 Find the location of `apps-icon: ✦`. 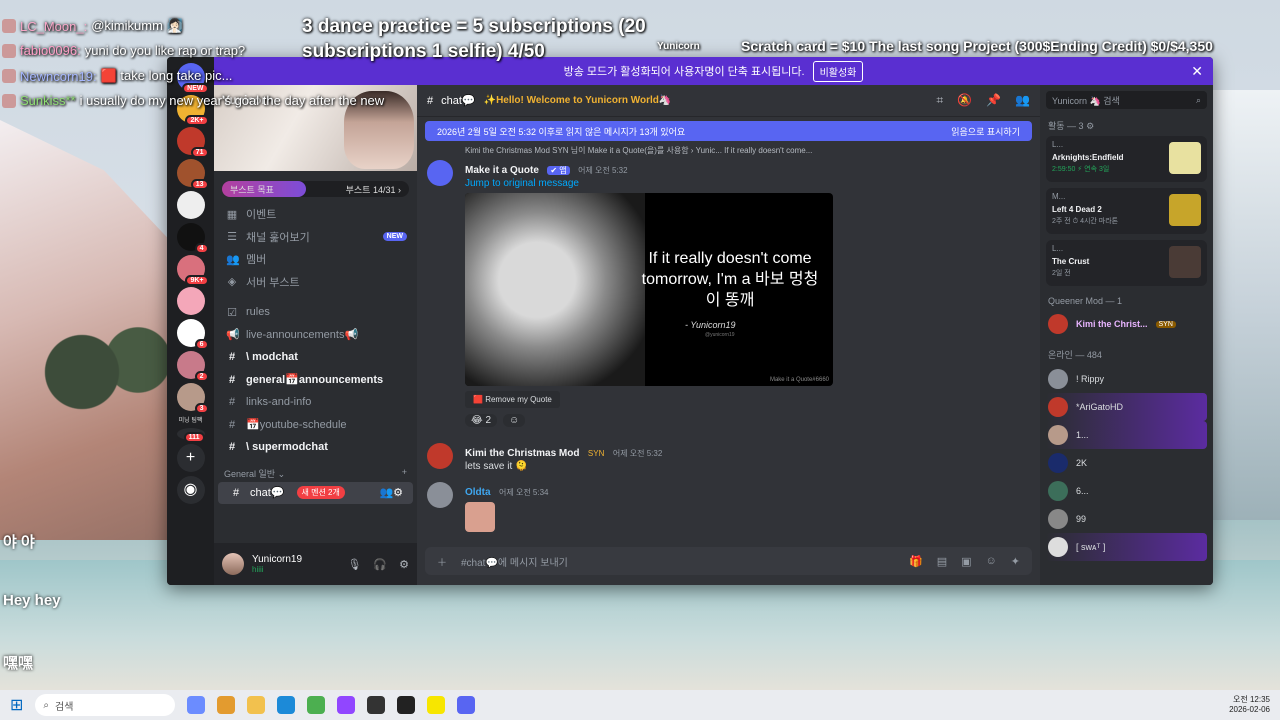

apps-icon: ✦ is located at coordinates (1015, 561).